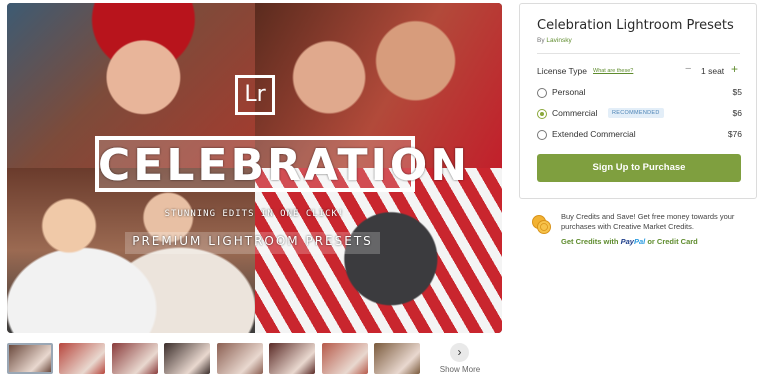  Describe the element at coordinates (688, 69) in the screenshot. I see `minus-icon: −` at that location.